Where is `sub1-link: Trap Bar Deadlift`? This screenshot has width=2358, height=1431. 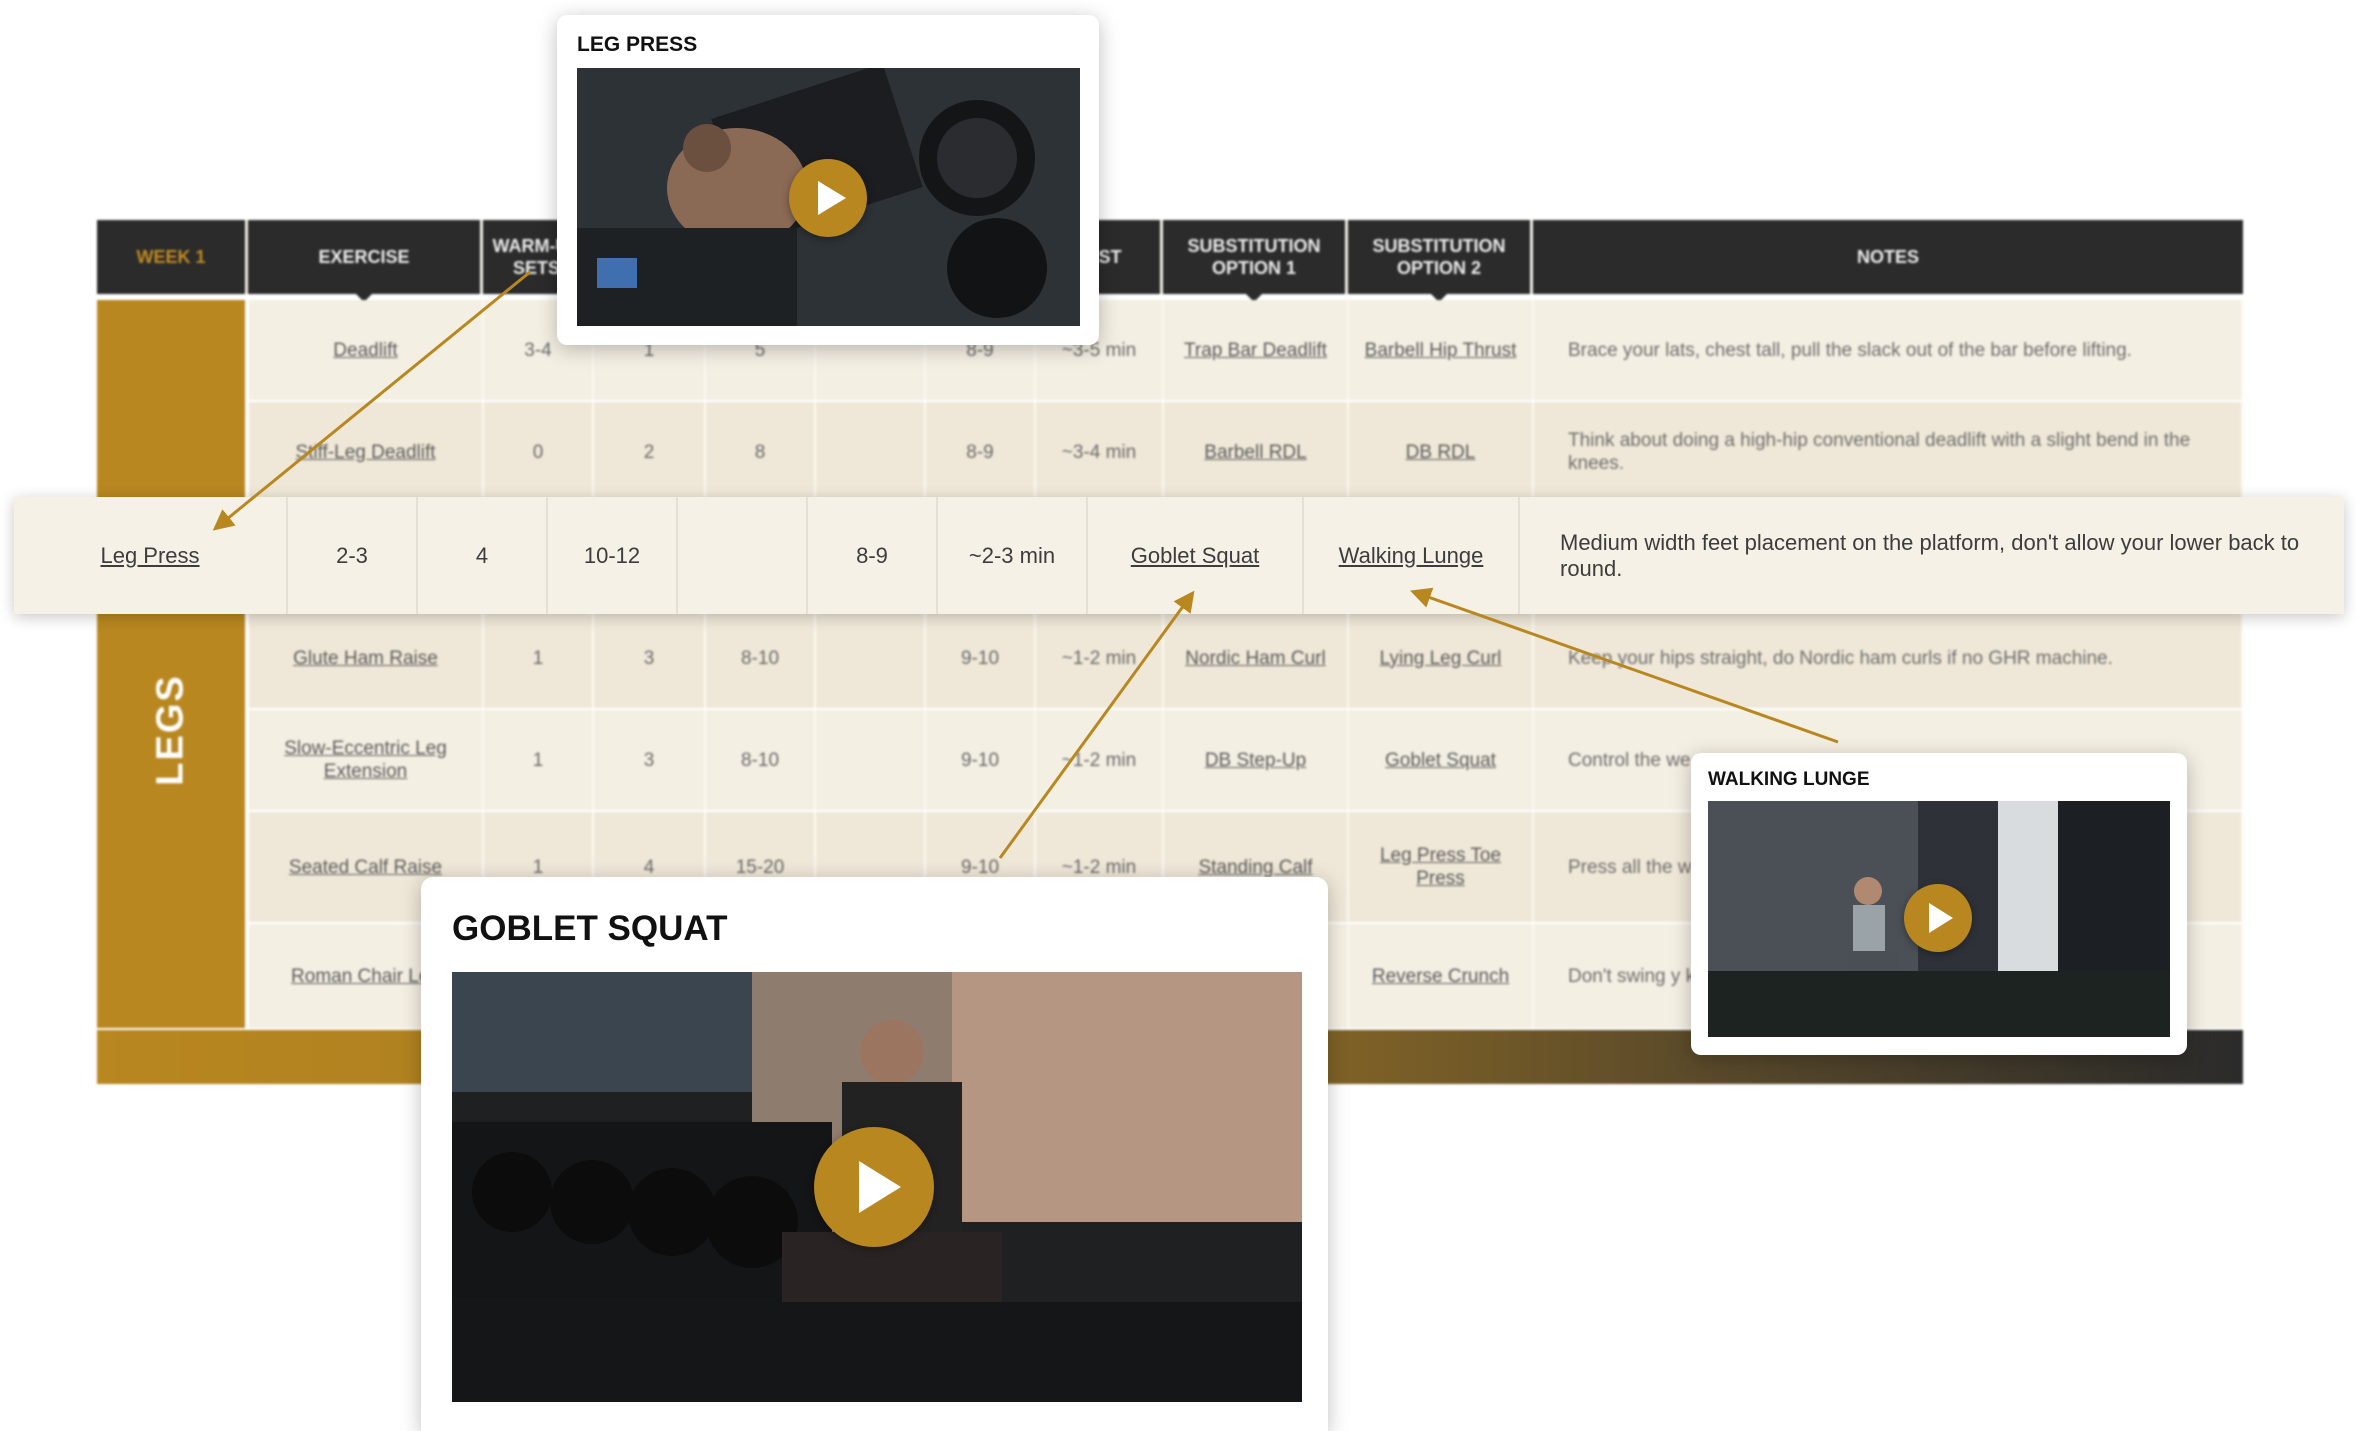 sub1-link: Trap Bar Deadlift is located at coordinates (1256, 350).